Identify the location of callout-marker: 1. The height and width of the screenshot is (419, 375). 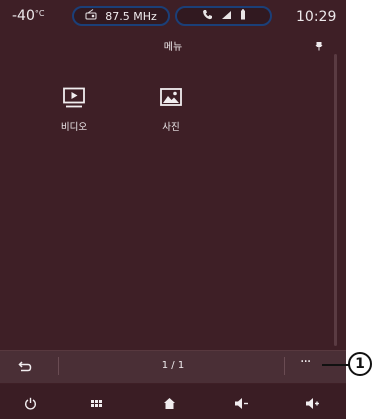
(360, 364).